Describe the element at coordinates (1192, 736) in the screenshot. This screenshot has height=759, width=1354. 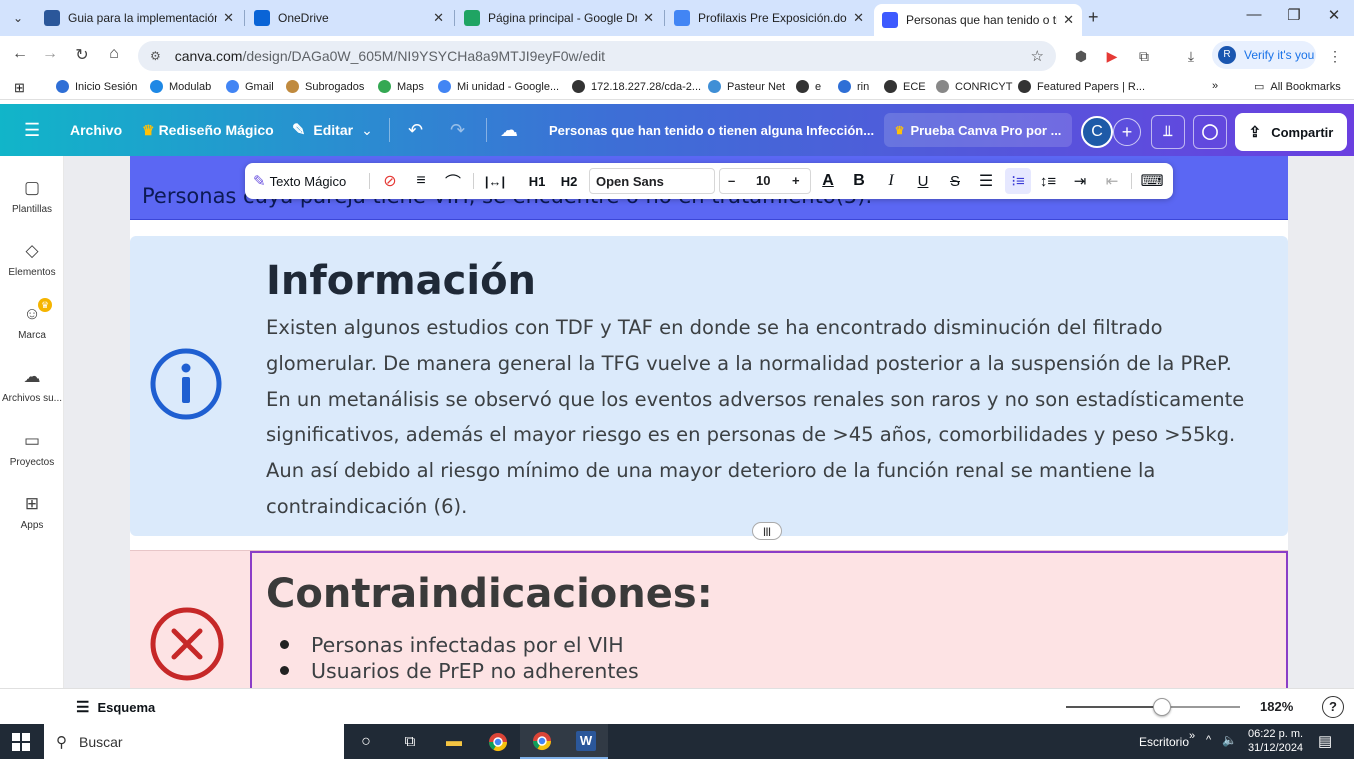
I see `tray-overflow-icon: »` at that location.